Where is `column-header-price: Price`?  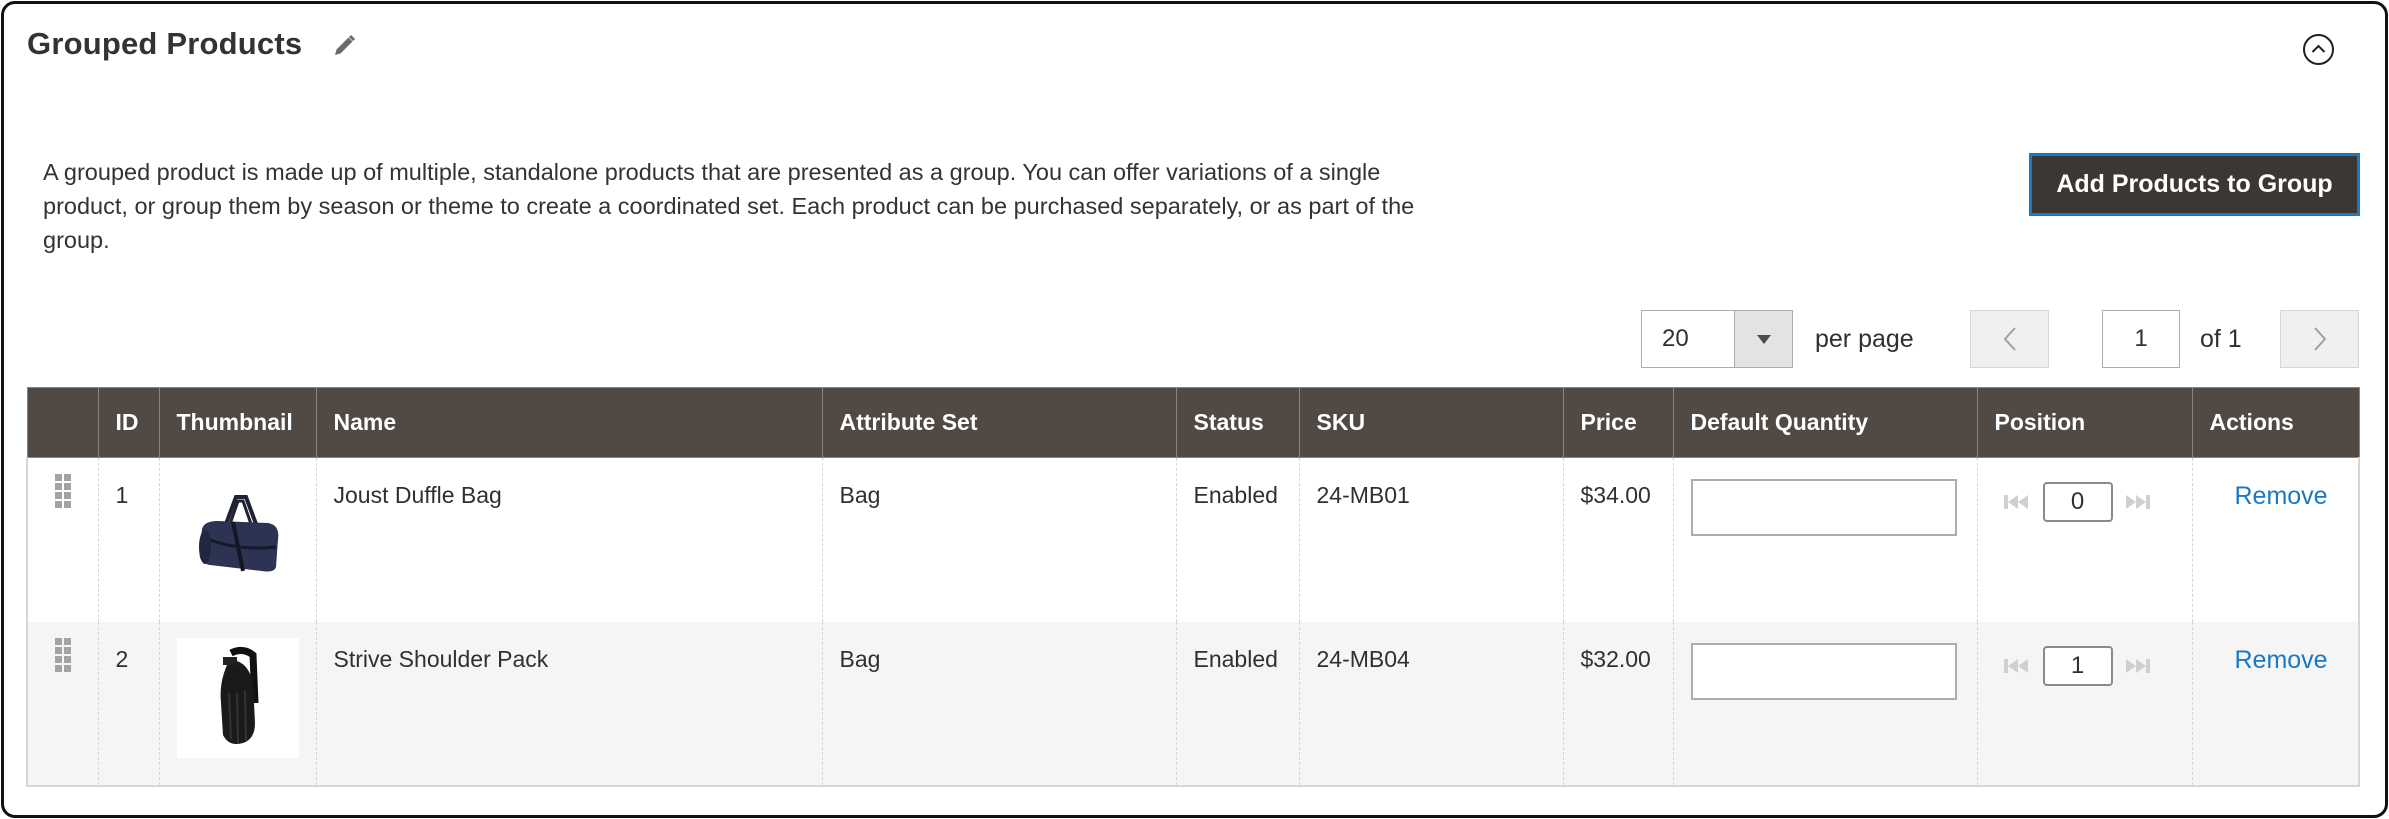
column-header-price: Price is located at coordinates (1618, 422).